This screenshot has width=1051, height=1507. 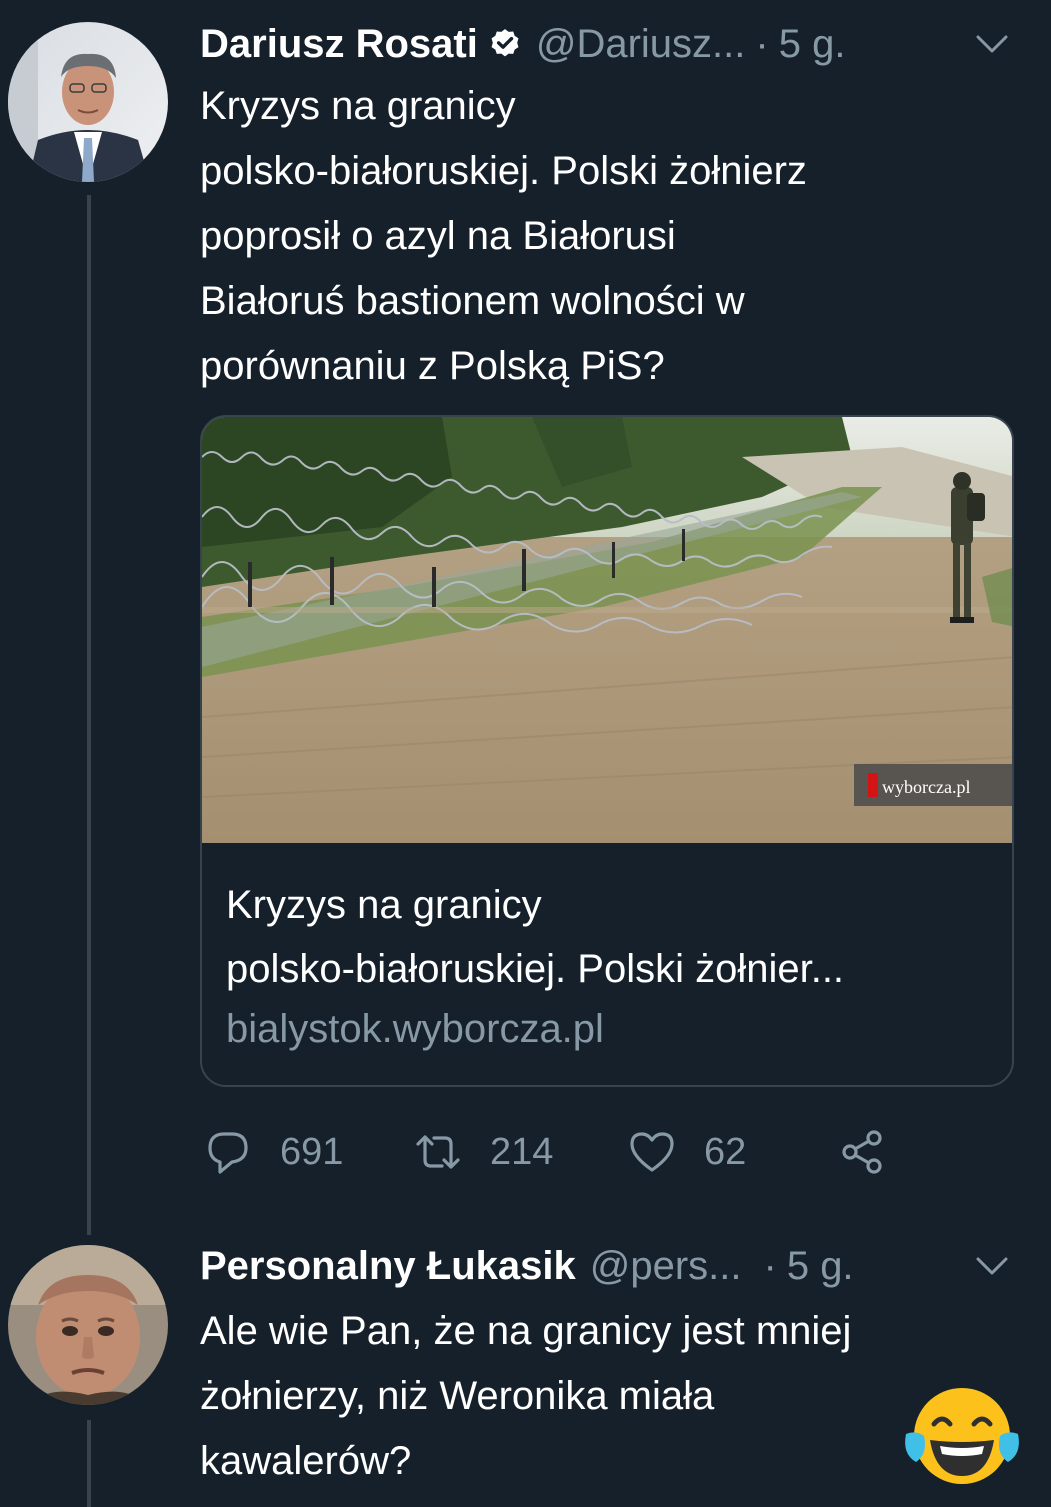 I want to click on tweet-text-line: poprosił o azyl na Białorusi, so click(x=438, y=236).